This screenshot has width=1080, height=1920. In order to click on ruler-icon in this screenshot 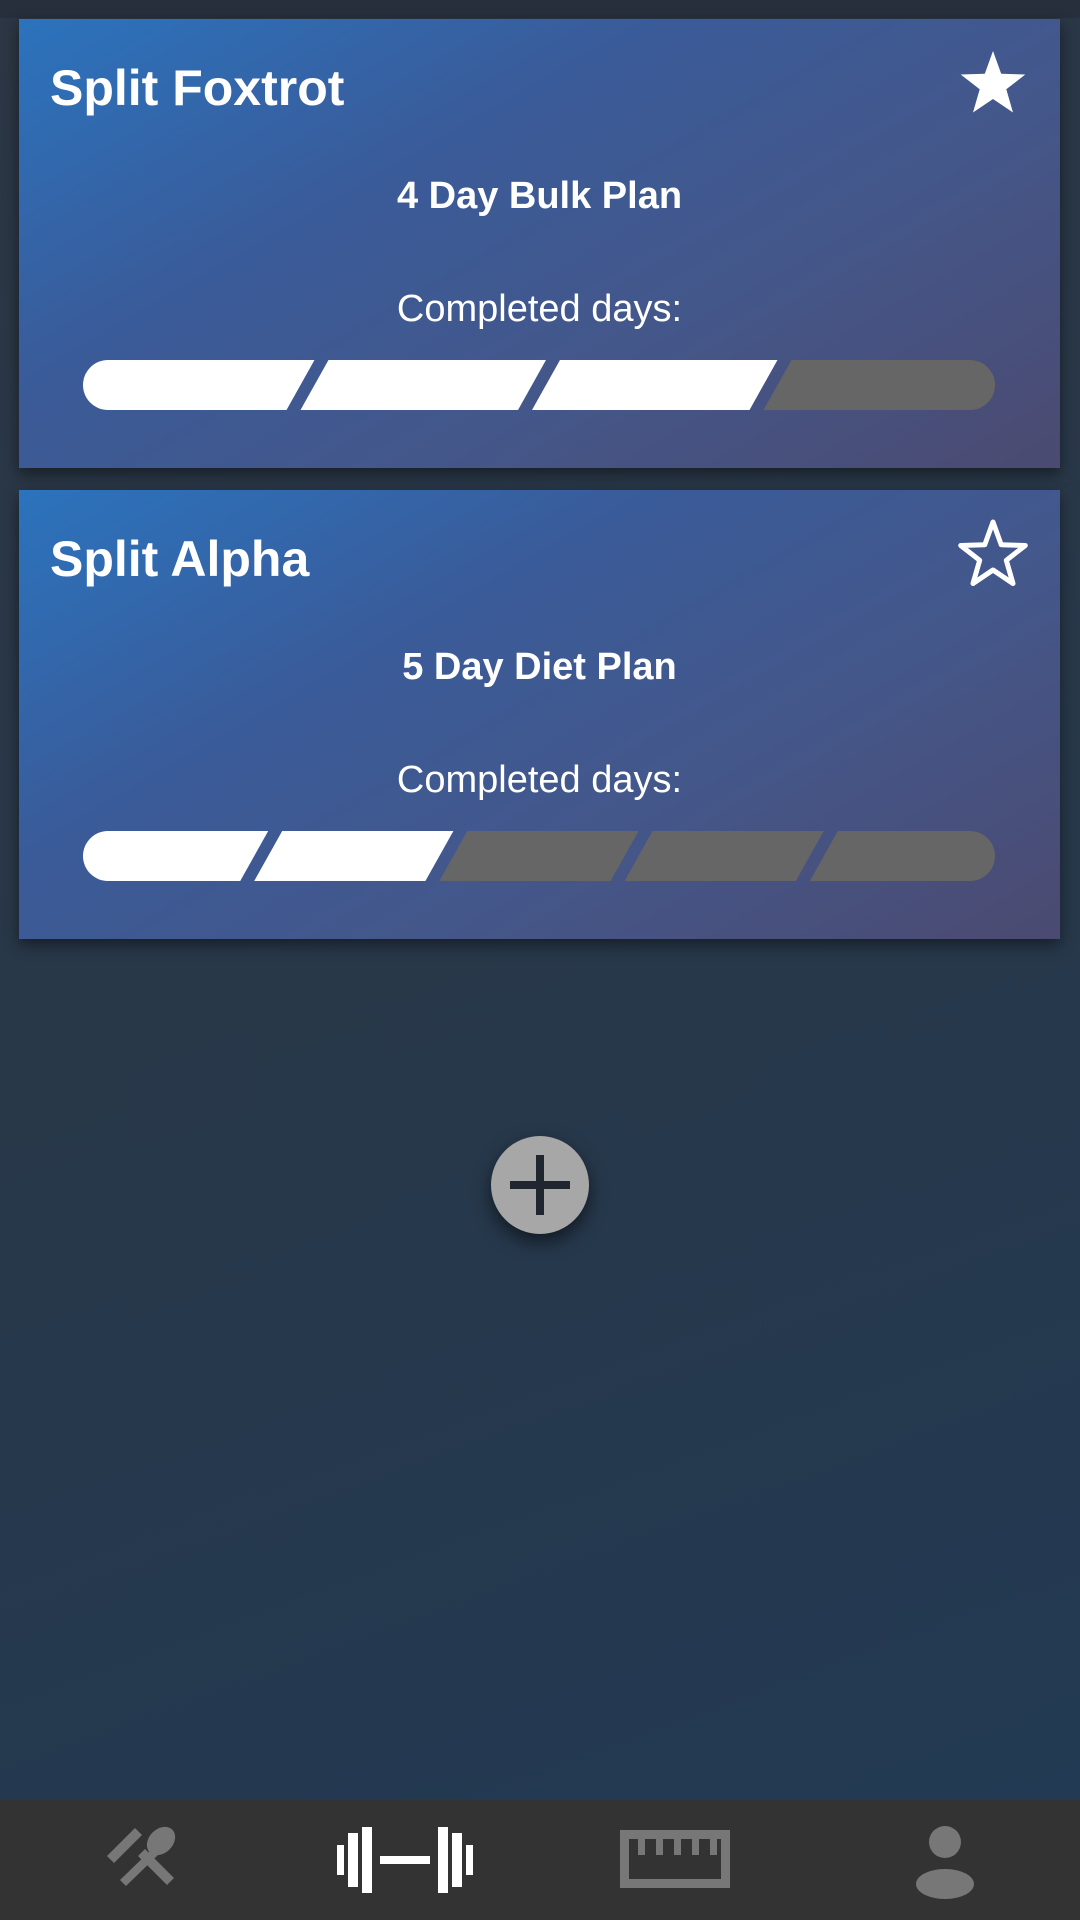, I will do `click(675, 1859)`.